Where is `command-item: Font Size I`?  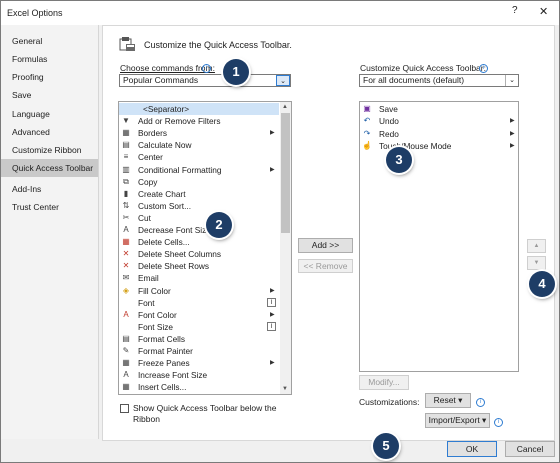
command-item: Font Size I is located at coordinates (199, 327).